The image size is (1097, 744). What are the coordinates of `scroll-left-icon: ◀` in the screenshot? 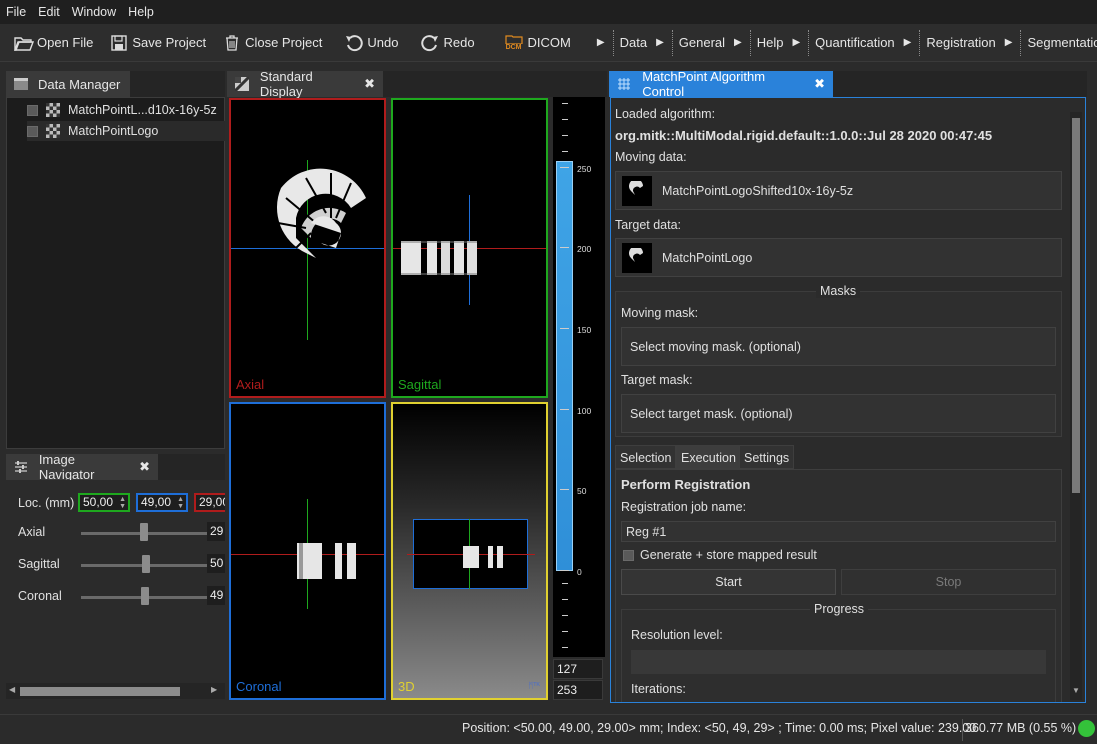 It's located at (12, 689).